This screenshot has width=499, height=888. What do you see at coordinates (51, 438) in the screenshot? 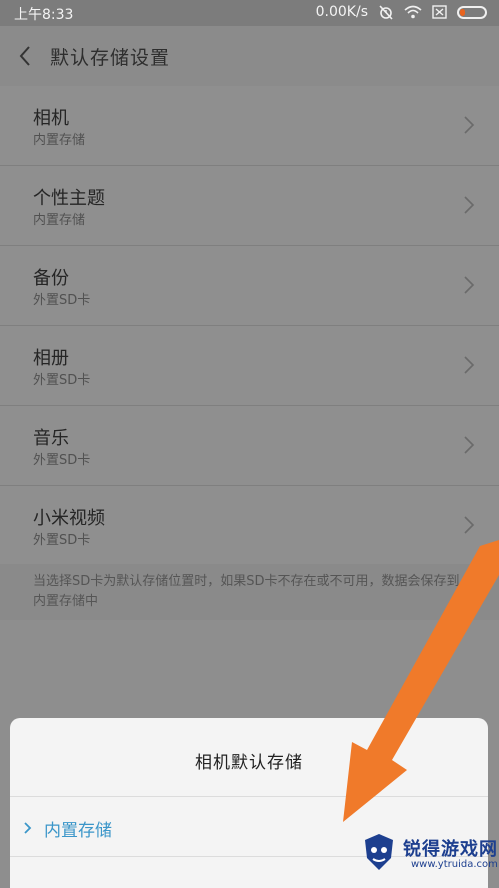
I see `item-title: 音乐` at bounding box center [51, 438].